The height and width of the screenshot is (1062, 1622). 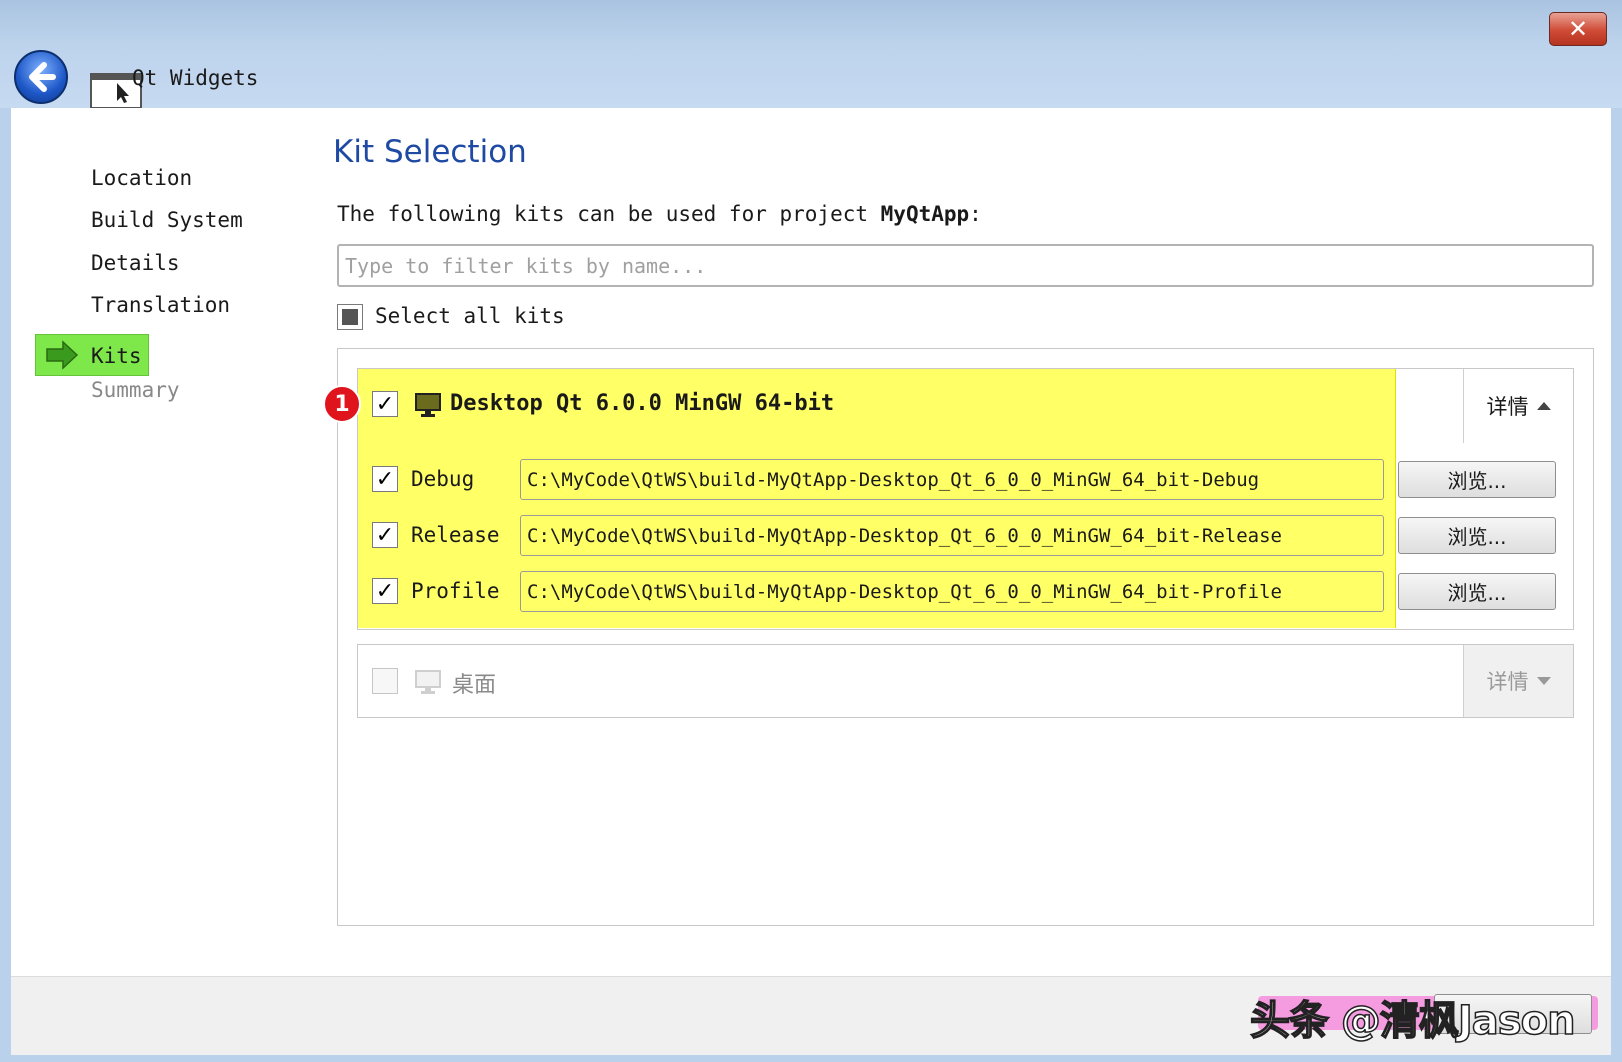 I want to click on debug-checkbox: ✓, so click(x=385, y=479).